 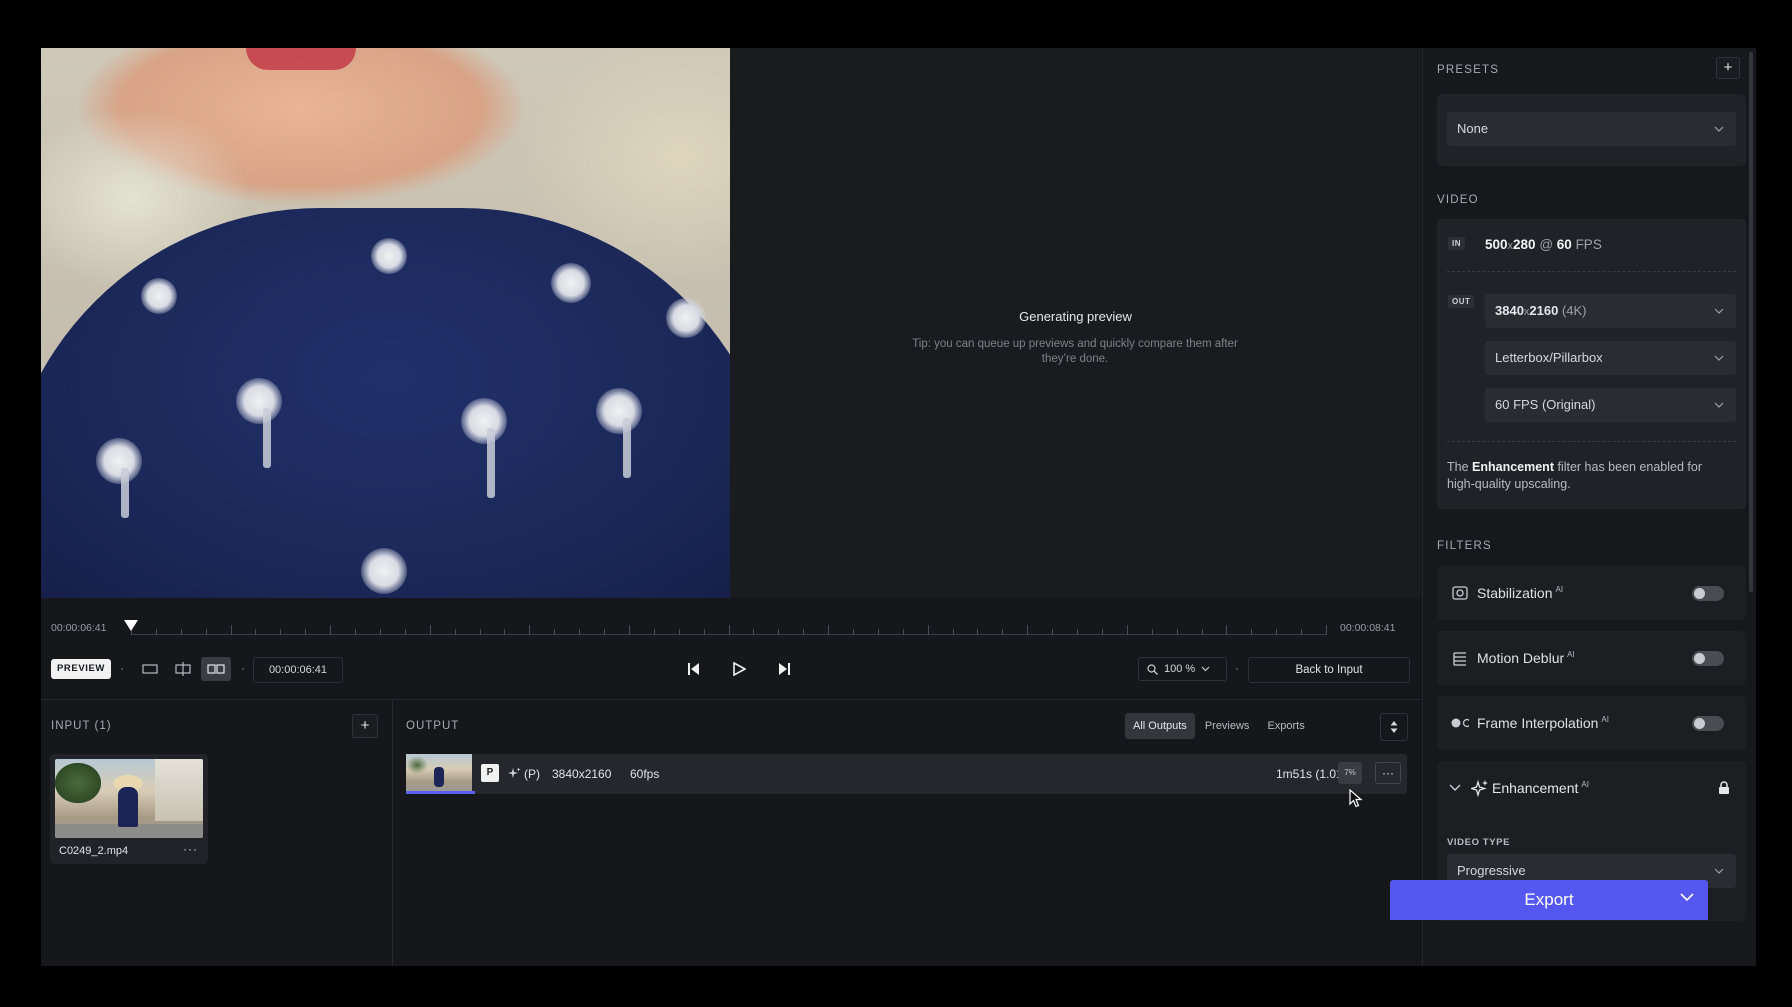 I want to click on sort-button, so click(x=1394, y=727).